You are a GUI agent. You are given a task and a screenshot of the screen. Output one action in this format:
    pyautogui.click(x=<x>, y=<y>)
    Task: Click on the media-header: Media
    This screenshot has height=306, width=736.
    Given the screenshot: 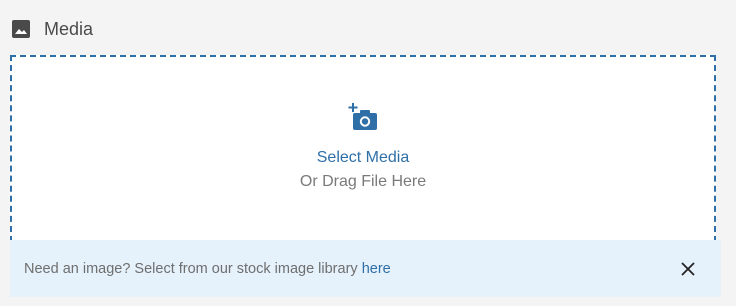 What is the action you would take?
    pyautogui.click(x=51, y=29)
    